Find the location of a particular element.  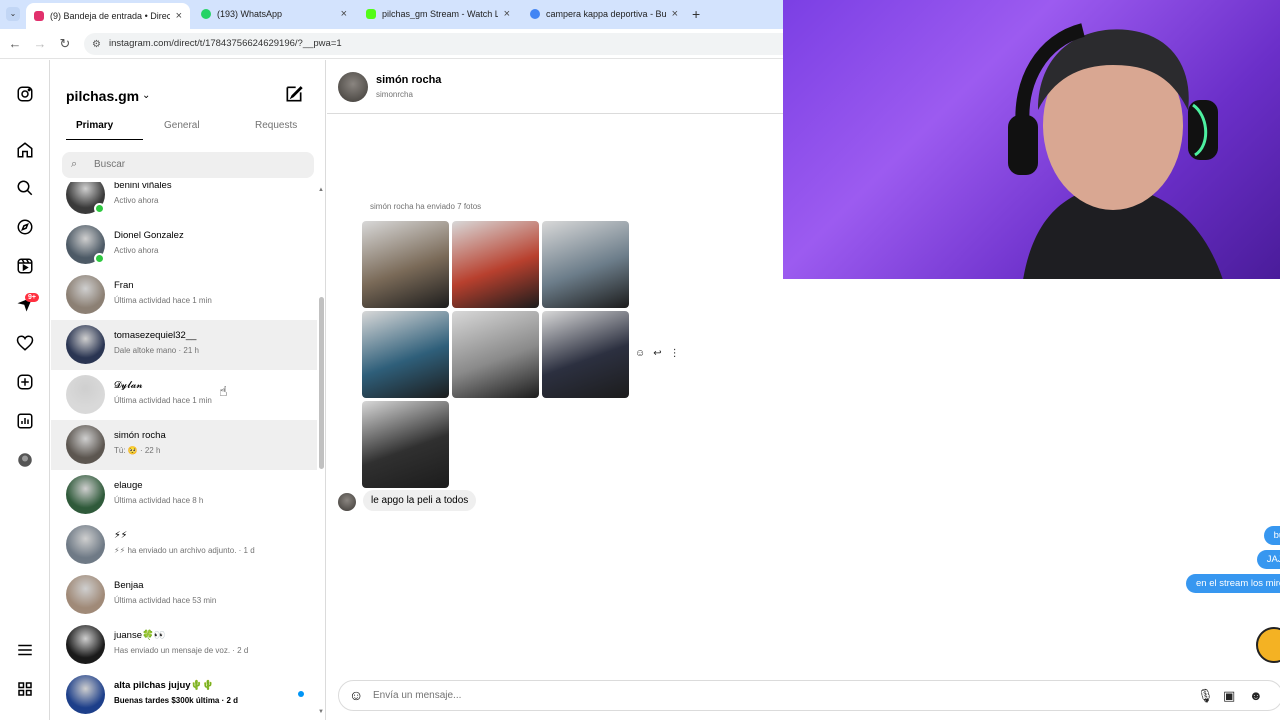

browser-tab-kick: pilchas_gm Stream - Watch Liv × is located at coordinates (438, 14).